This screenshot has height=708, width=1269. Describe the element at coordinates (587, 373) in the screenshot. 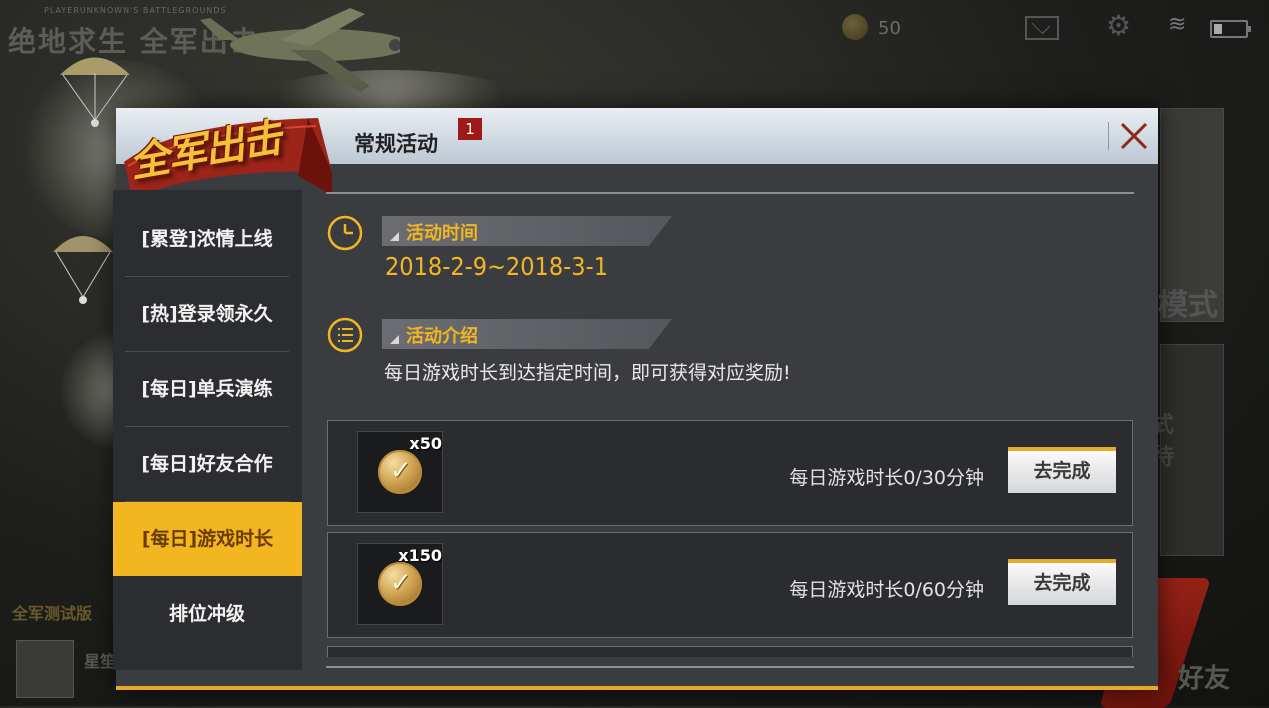

I see `intro-text: 每日游戏时长到达指定时间，即可获得对应奖励!` at that location.